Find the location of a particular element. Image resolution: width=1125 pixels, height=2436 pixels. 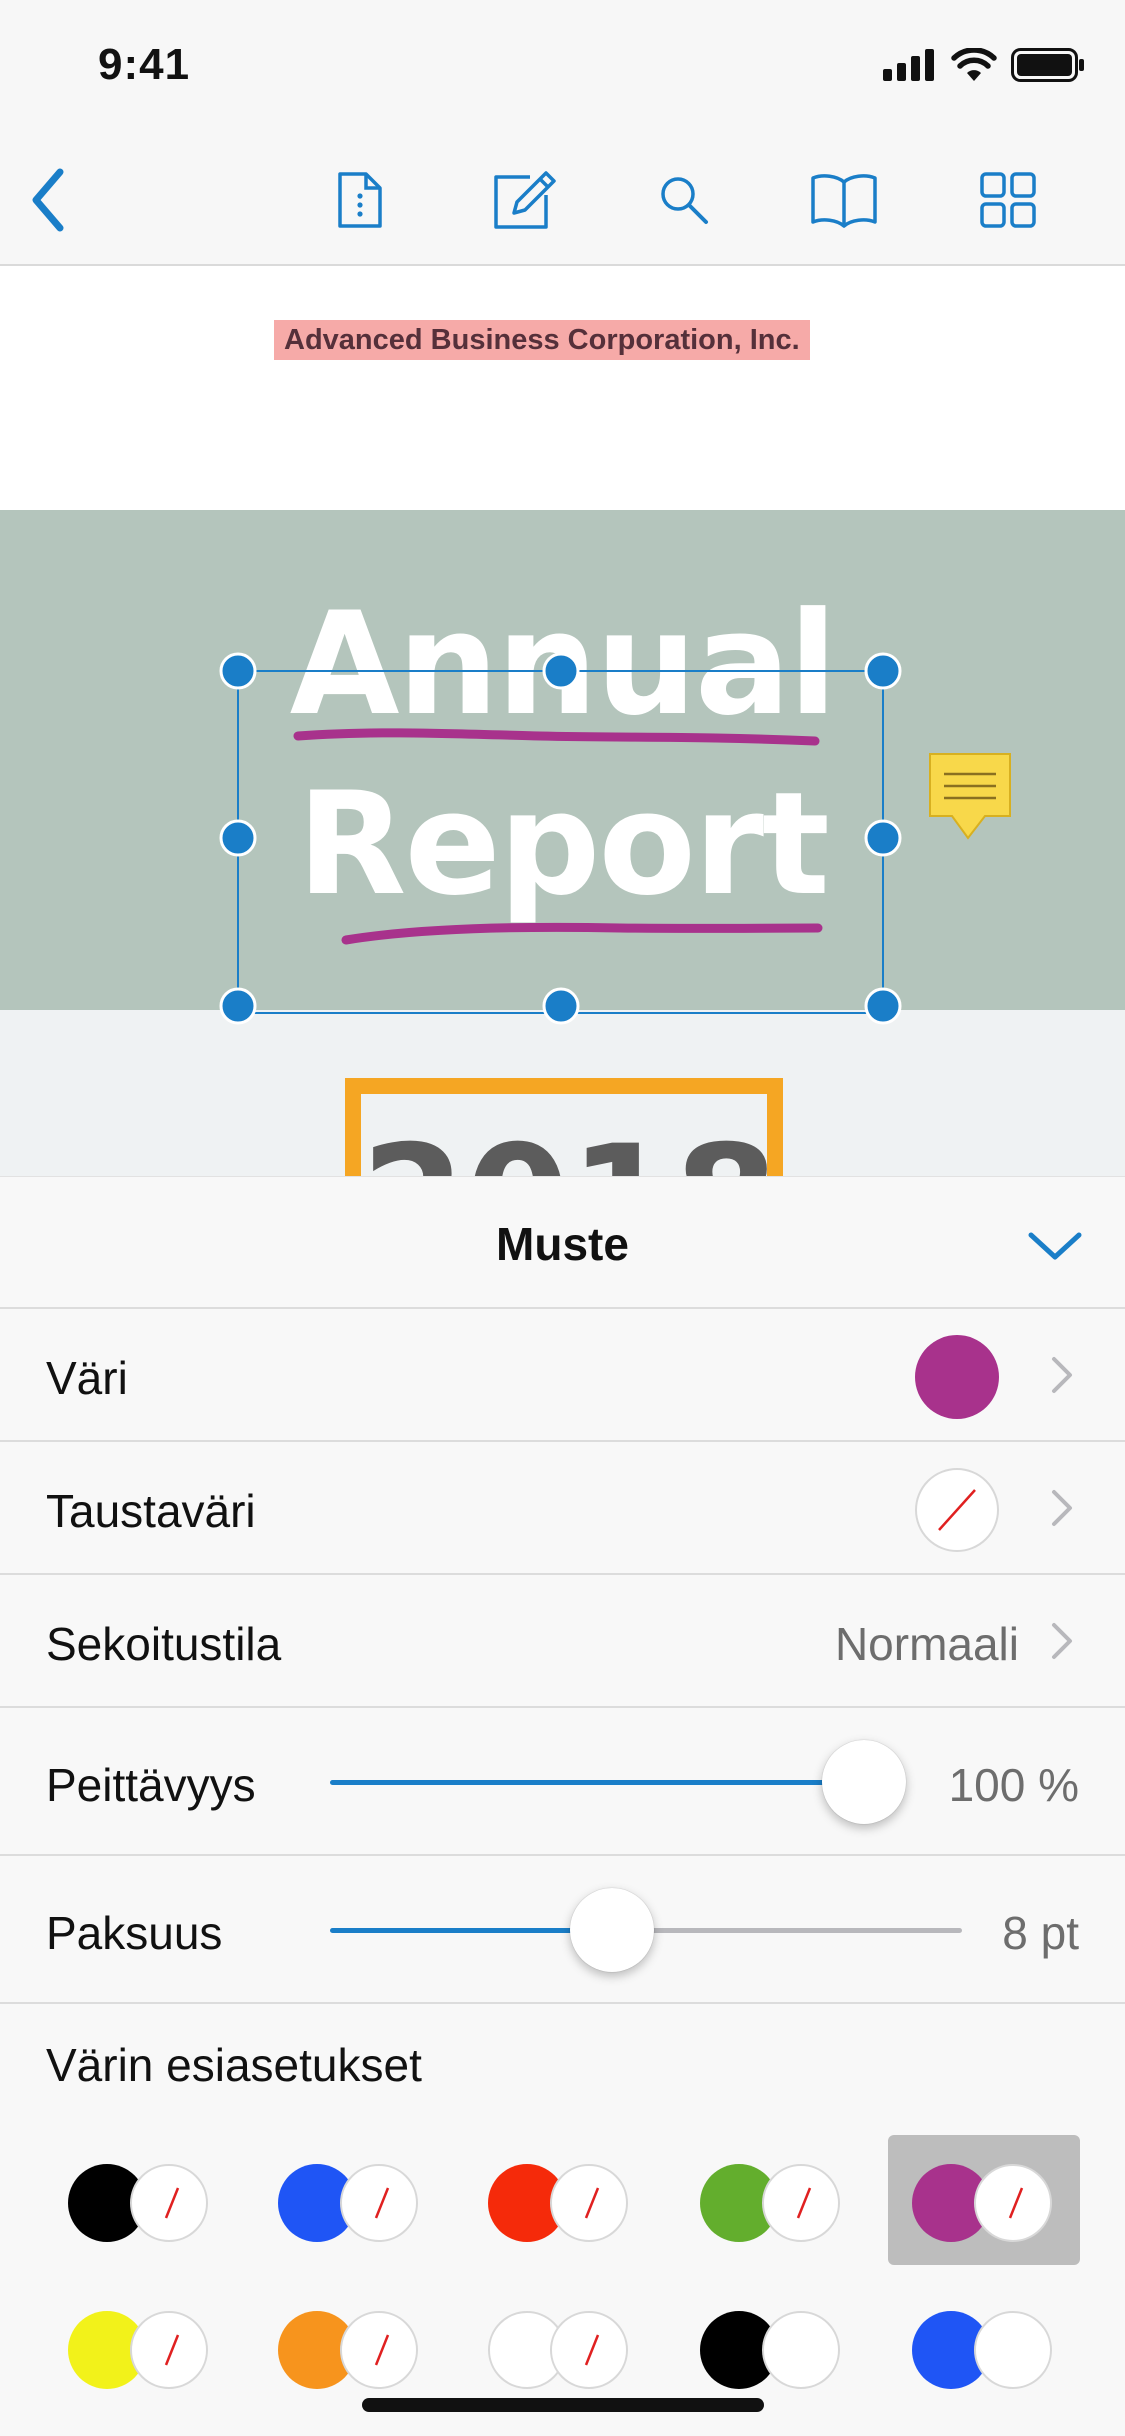

no-color-slash-icon is located at coordinates (957, 1510).